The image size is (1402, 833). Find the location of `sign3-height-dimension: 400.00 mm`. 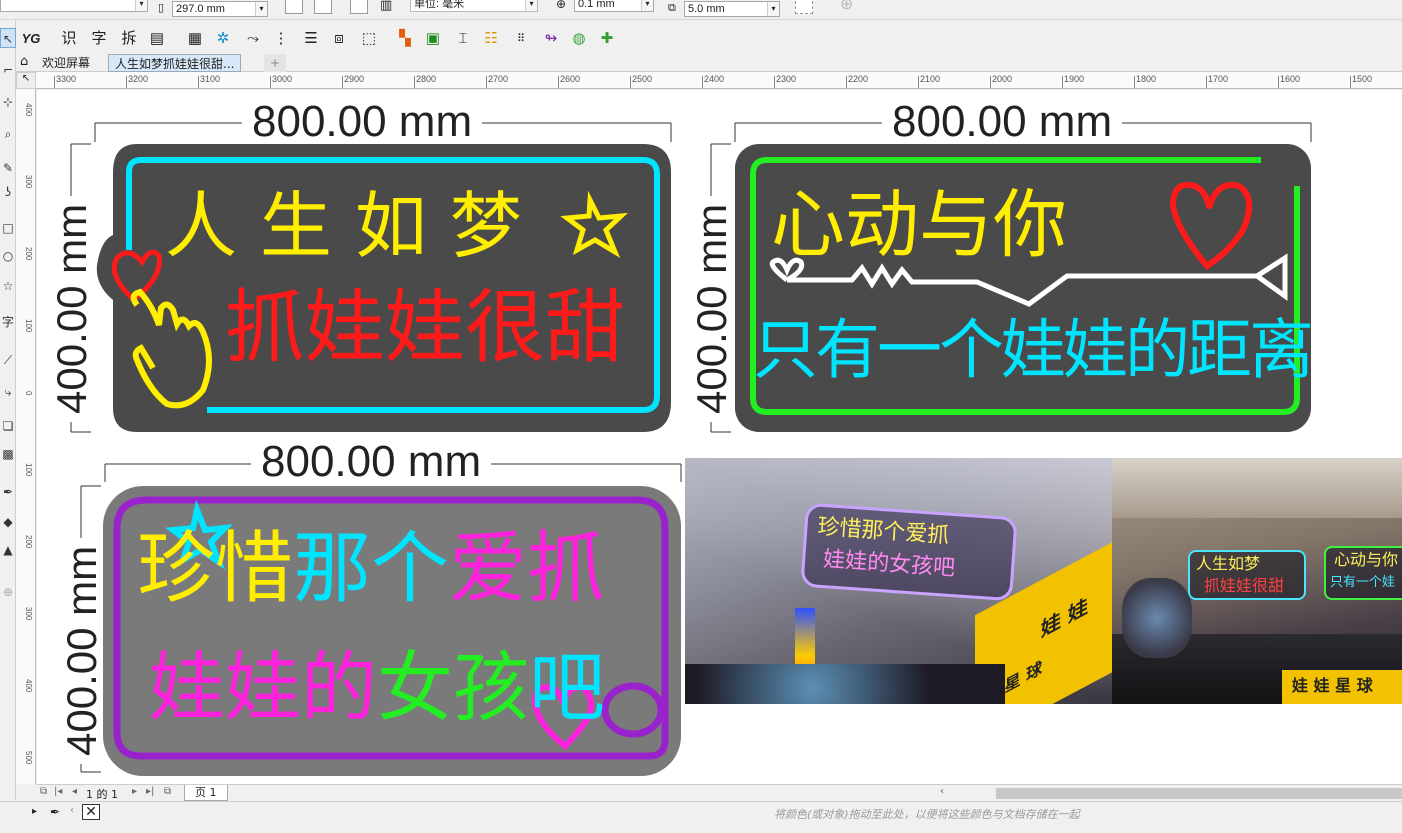

sign3-height-dimension: 400.00 mm is located at coordinates (81, 650).